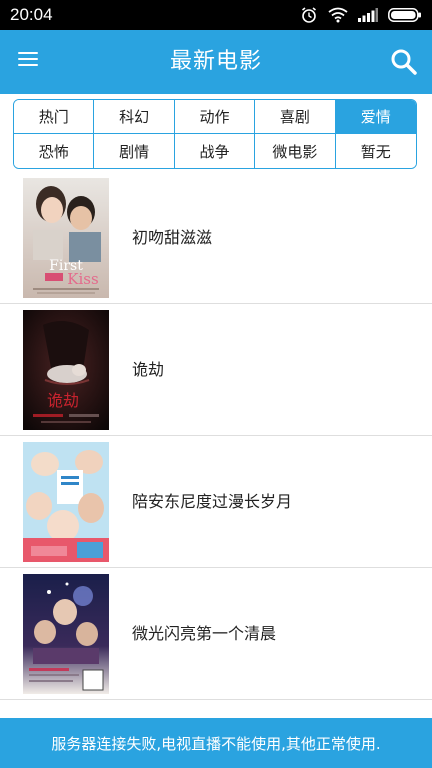  What do you see at coordinates (204, 633) in the screenshot?
I see `movie-title: 微光闪亮第一个清晨` at bounding box center [204, 633].